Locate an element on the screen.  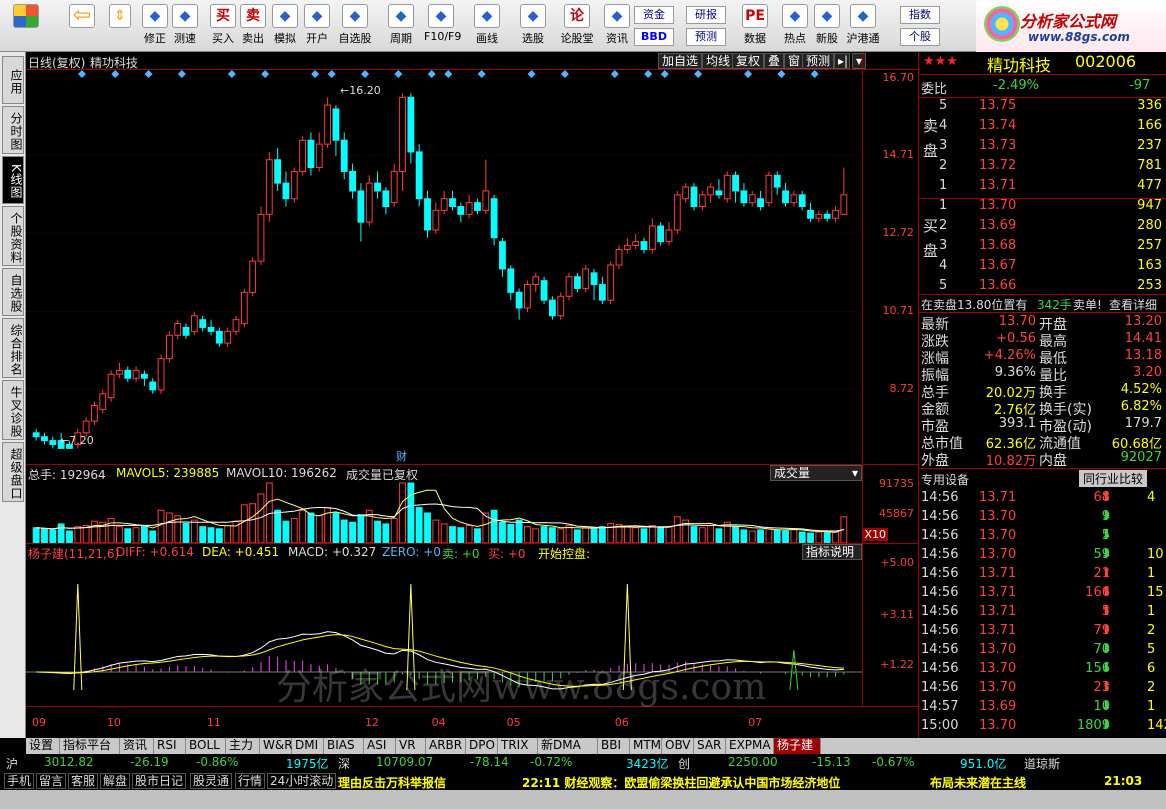
indicator-tab-10: VR is located at coordinates (411, 746).